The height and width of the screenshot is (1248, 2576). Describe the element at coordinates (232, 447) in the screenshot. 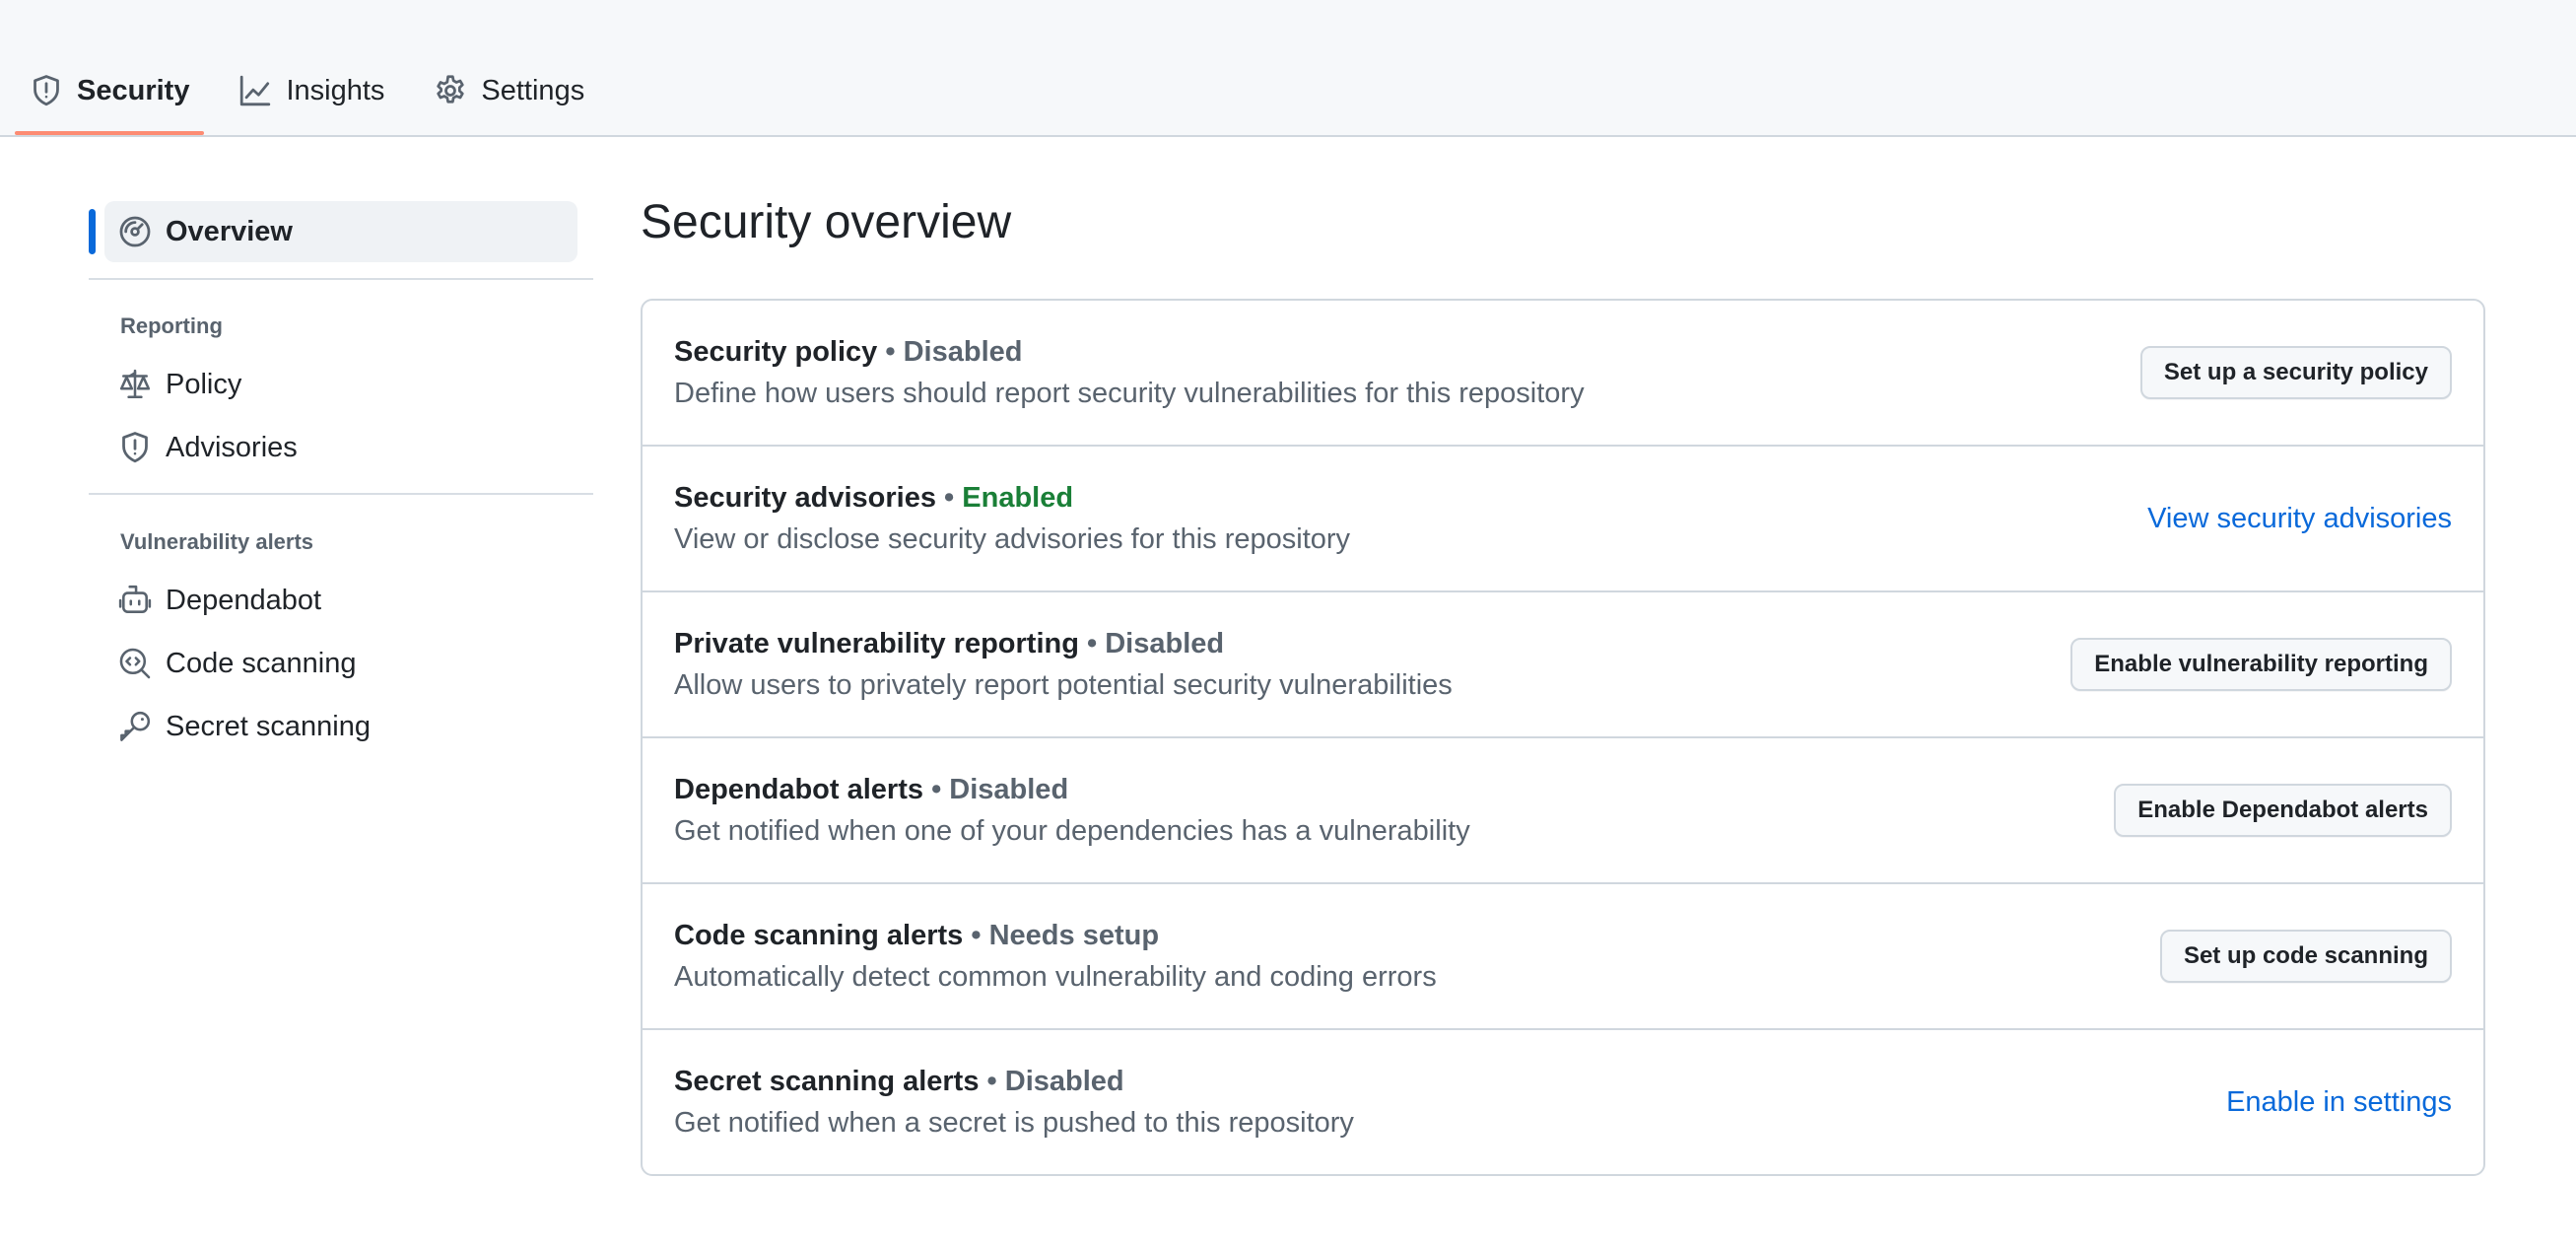

I see `sidebar-item-label: Advisories` at that location.